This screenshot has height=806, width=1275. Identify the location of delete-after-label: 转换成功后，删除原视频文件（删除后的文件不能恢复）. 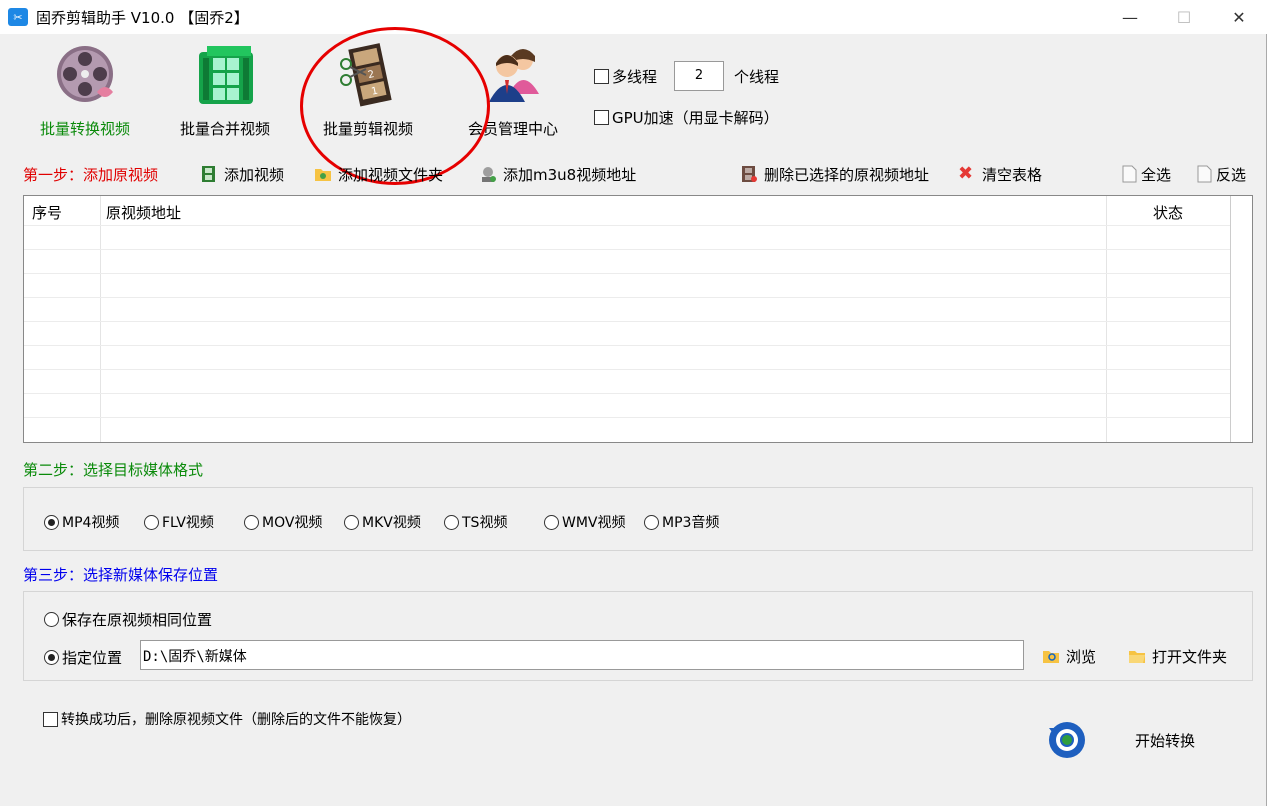
(236, 720).